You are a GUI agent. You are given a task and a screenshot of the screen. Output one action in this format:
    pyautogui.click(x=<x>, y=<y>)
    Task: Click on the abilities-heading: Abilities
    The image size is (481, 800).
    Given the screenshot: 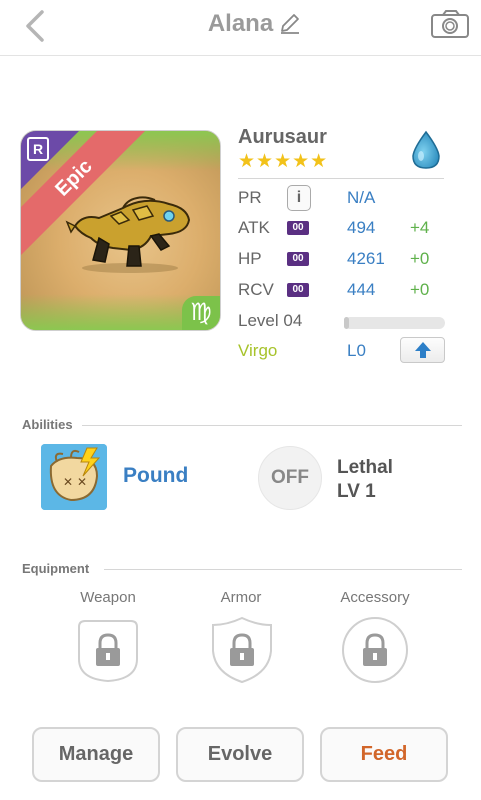 What is the action you would take?
    pyautogui.click(x=47, y=424)
    